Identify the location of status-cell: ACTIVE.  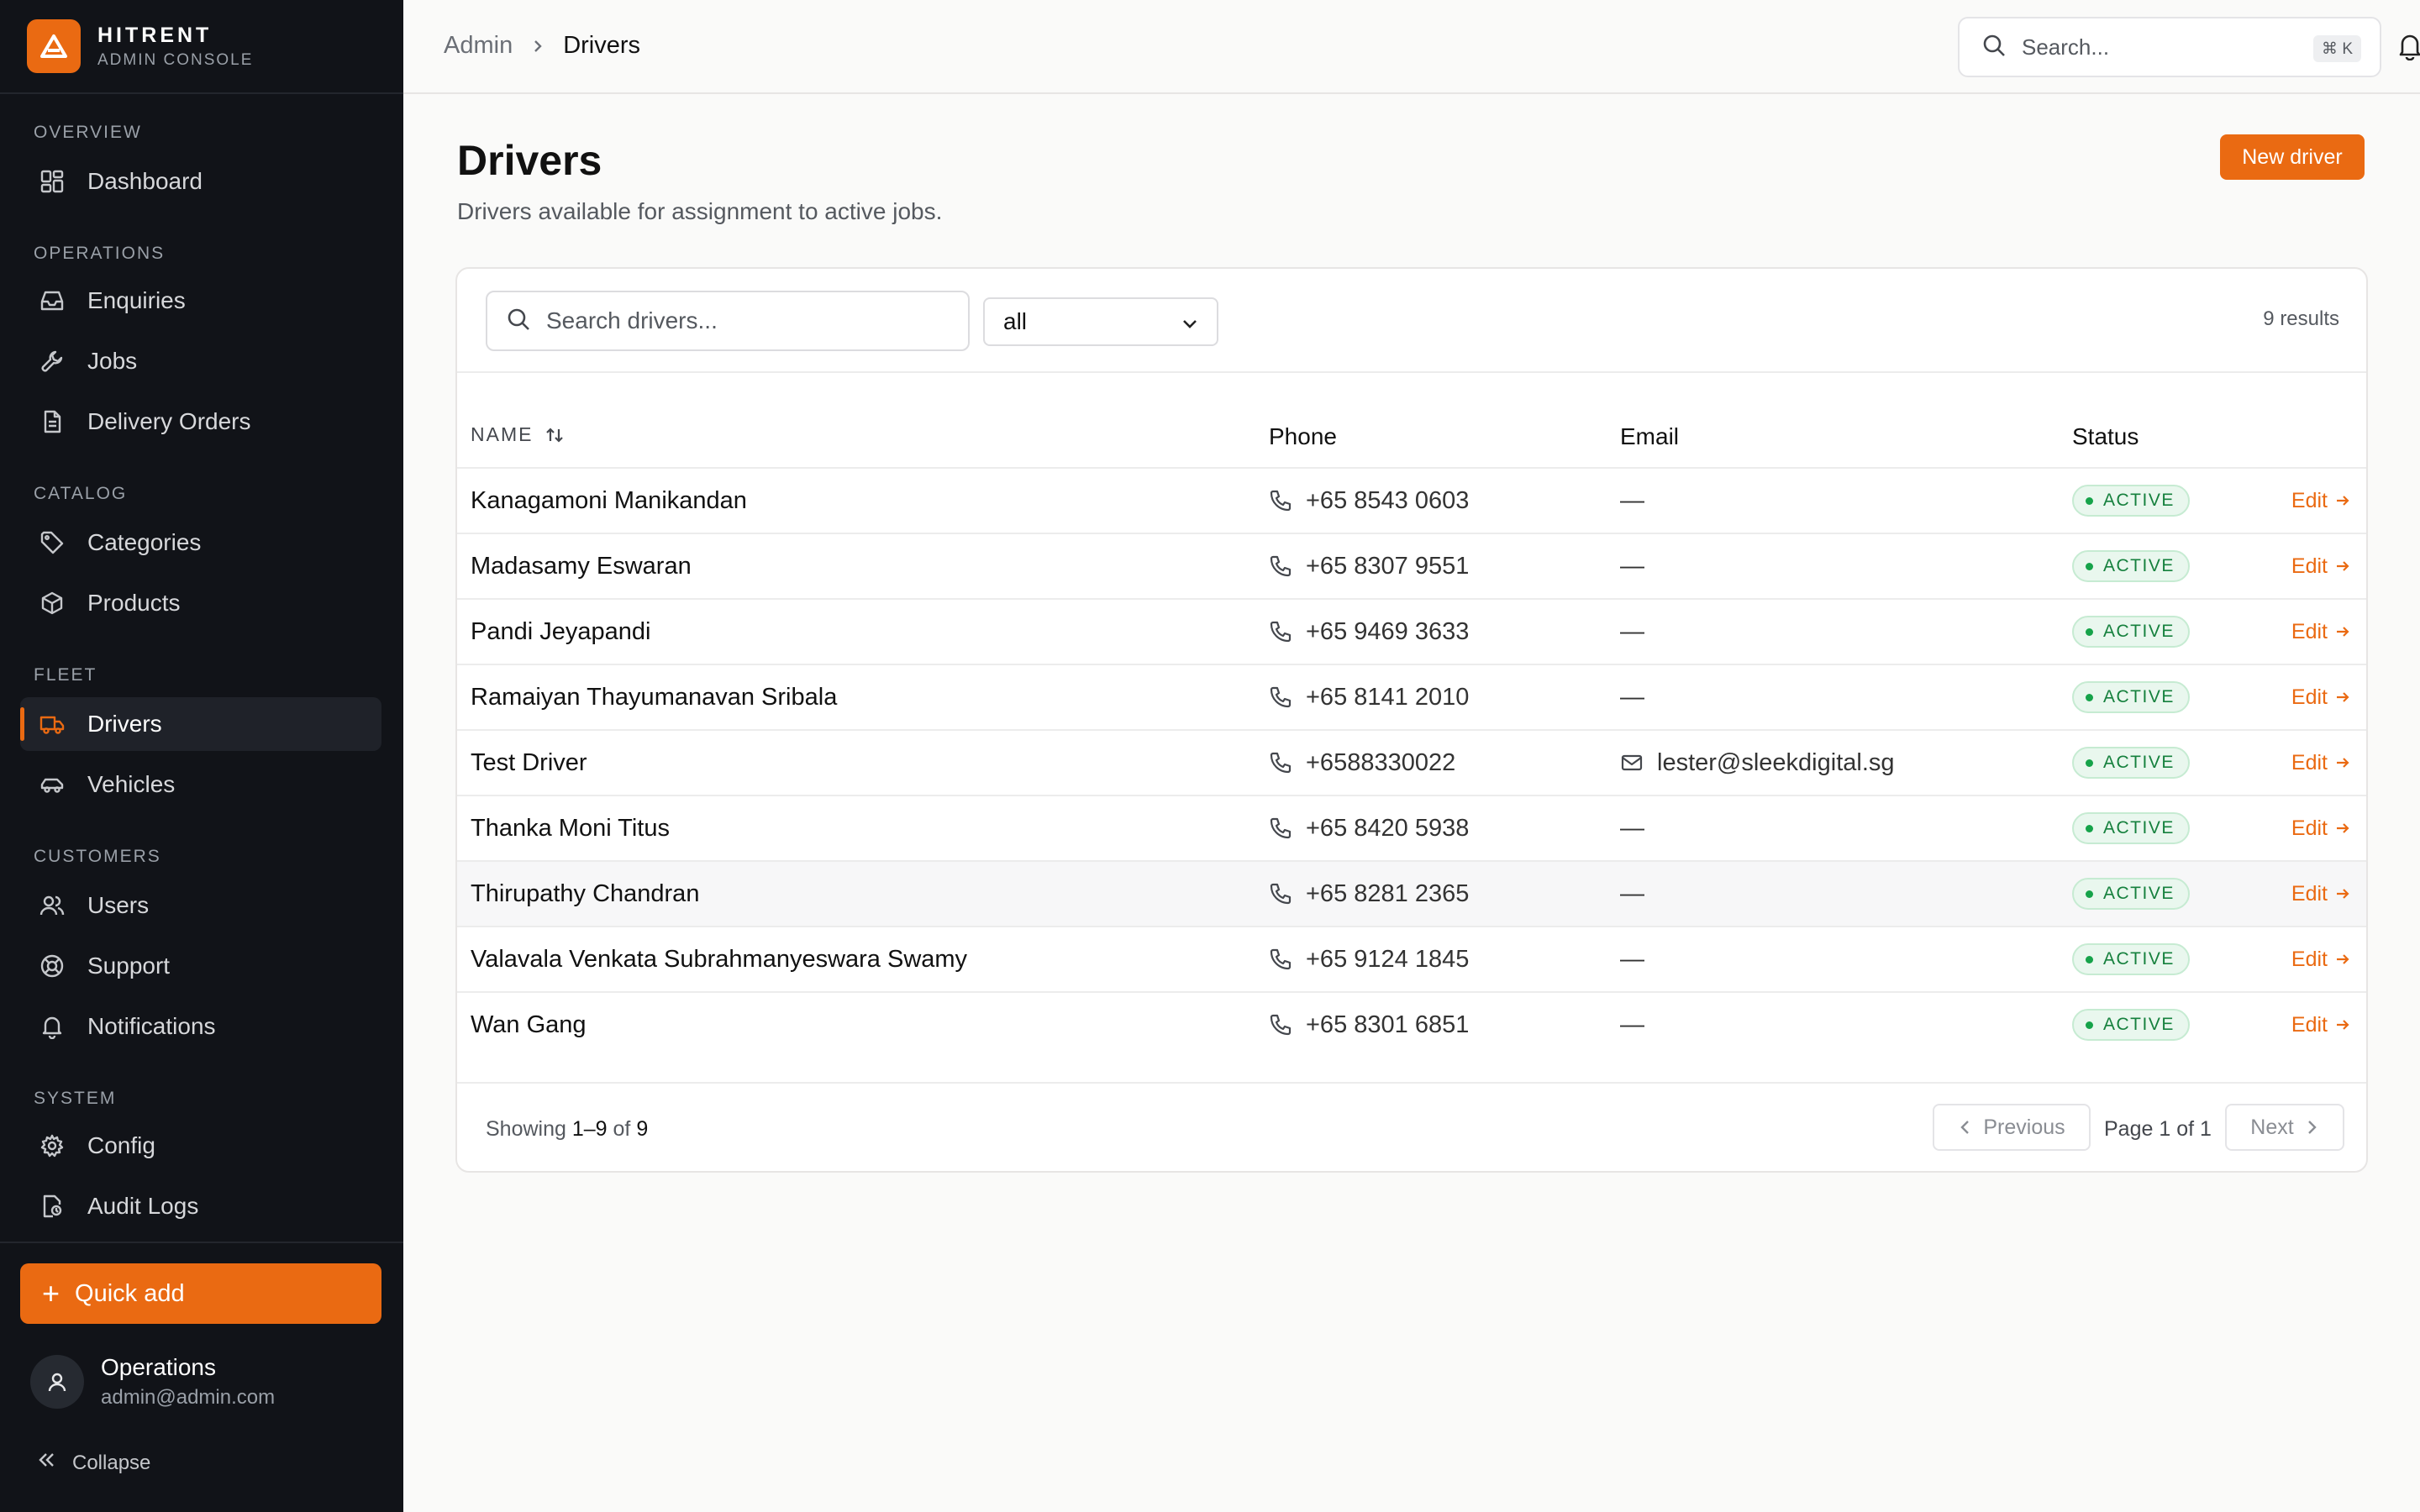
(2131, 959).